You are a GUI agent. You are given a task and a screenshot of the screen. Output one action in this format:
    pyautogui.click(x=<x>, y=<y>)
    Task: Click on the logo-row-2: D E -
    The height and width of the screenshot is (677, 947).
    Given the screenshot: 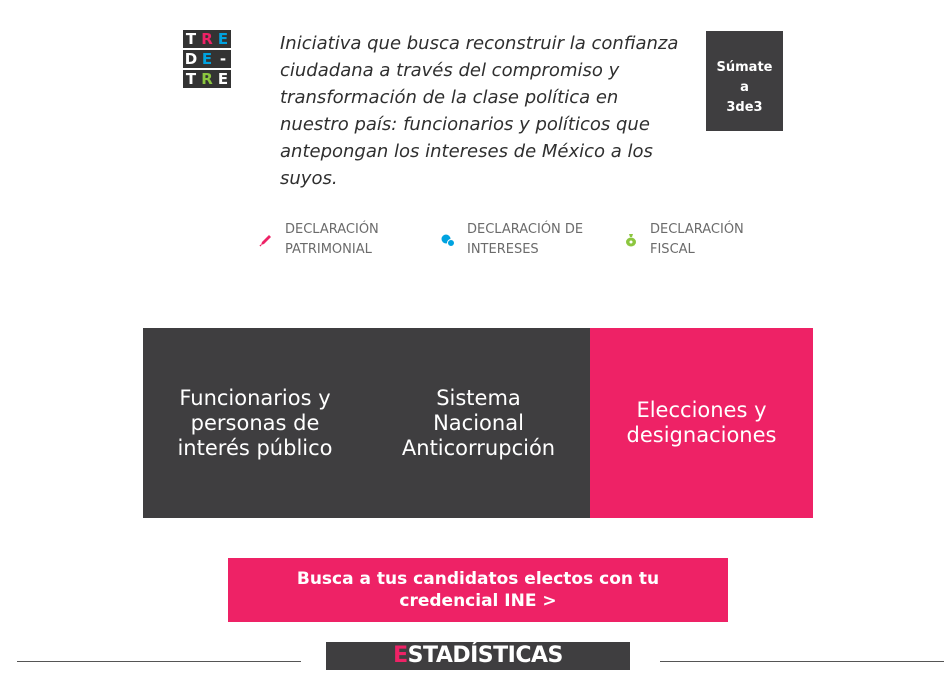 What is the action you would take?
    pyautogui.click(x=207, y=59)
    